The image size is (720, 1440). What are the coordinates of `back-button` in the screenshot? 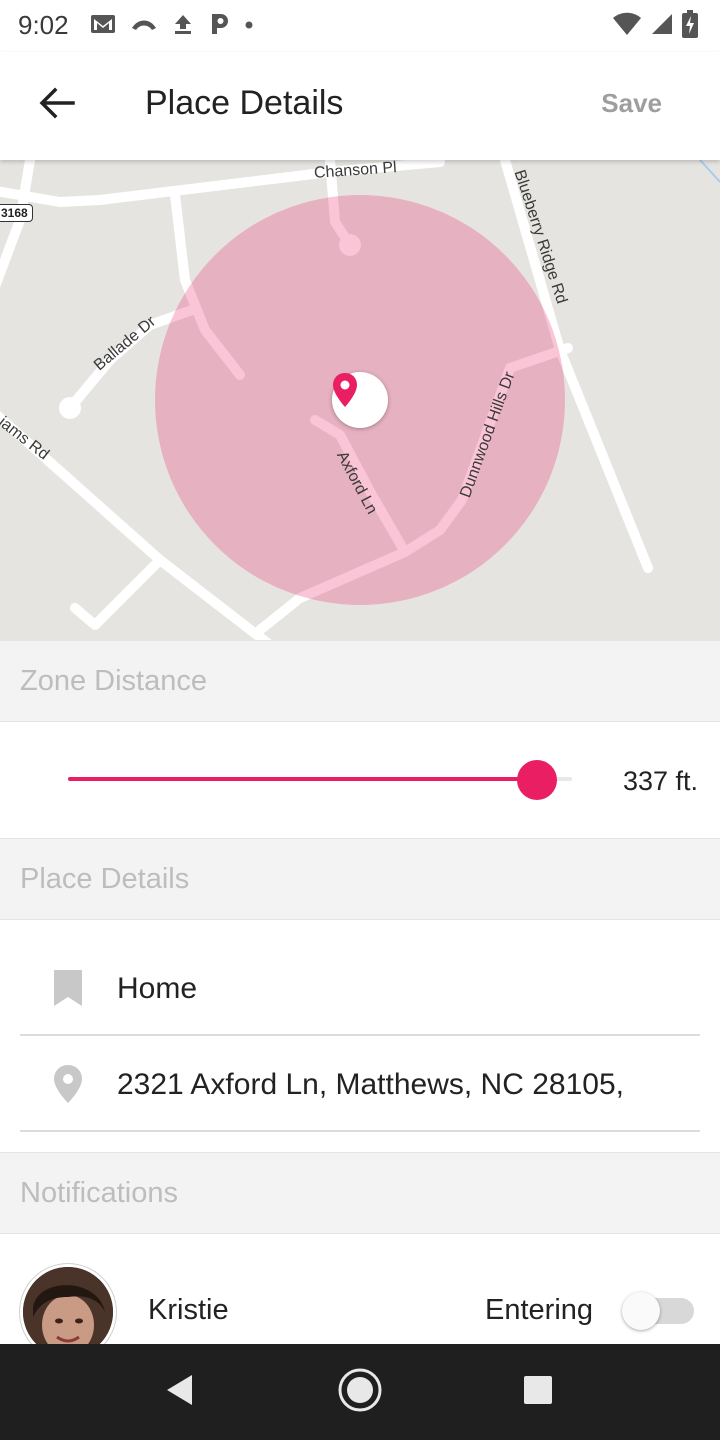 It's located at (57, 105).